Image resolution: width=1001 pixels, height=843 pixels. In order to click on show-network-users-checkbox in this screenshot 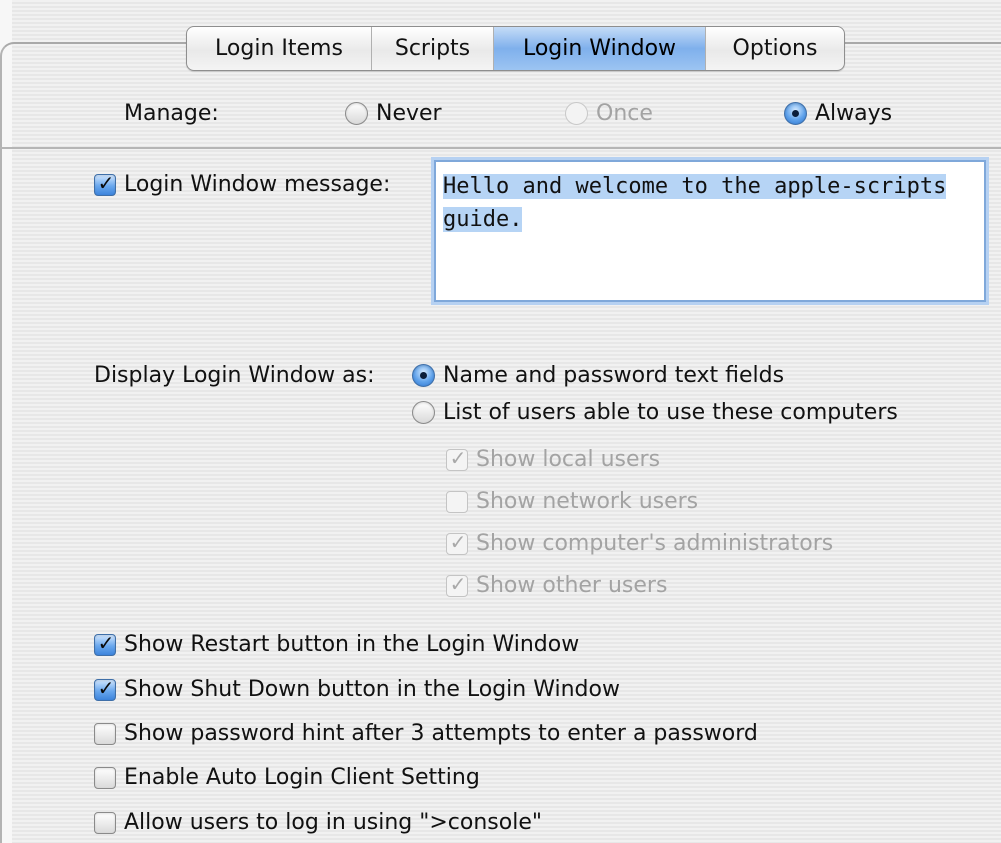, I will do `click(457, 501)`.